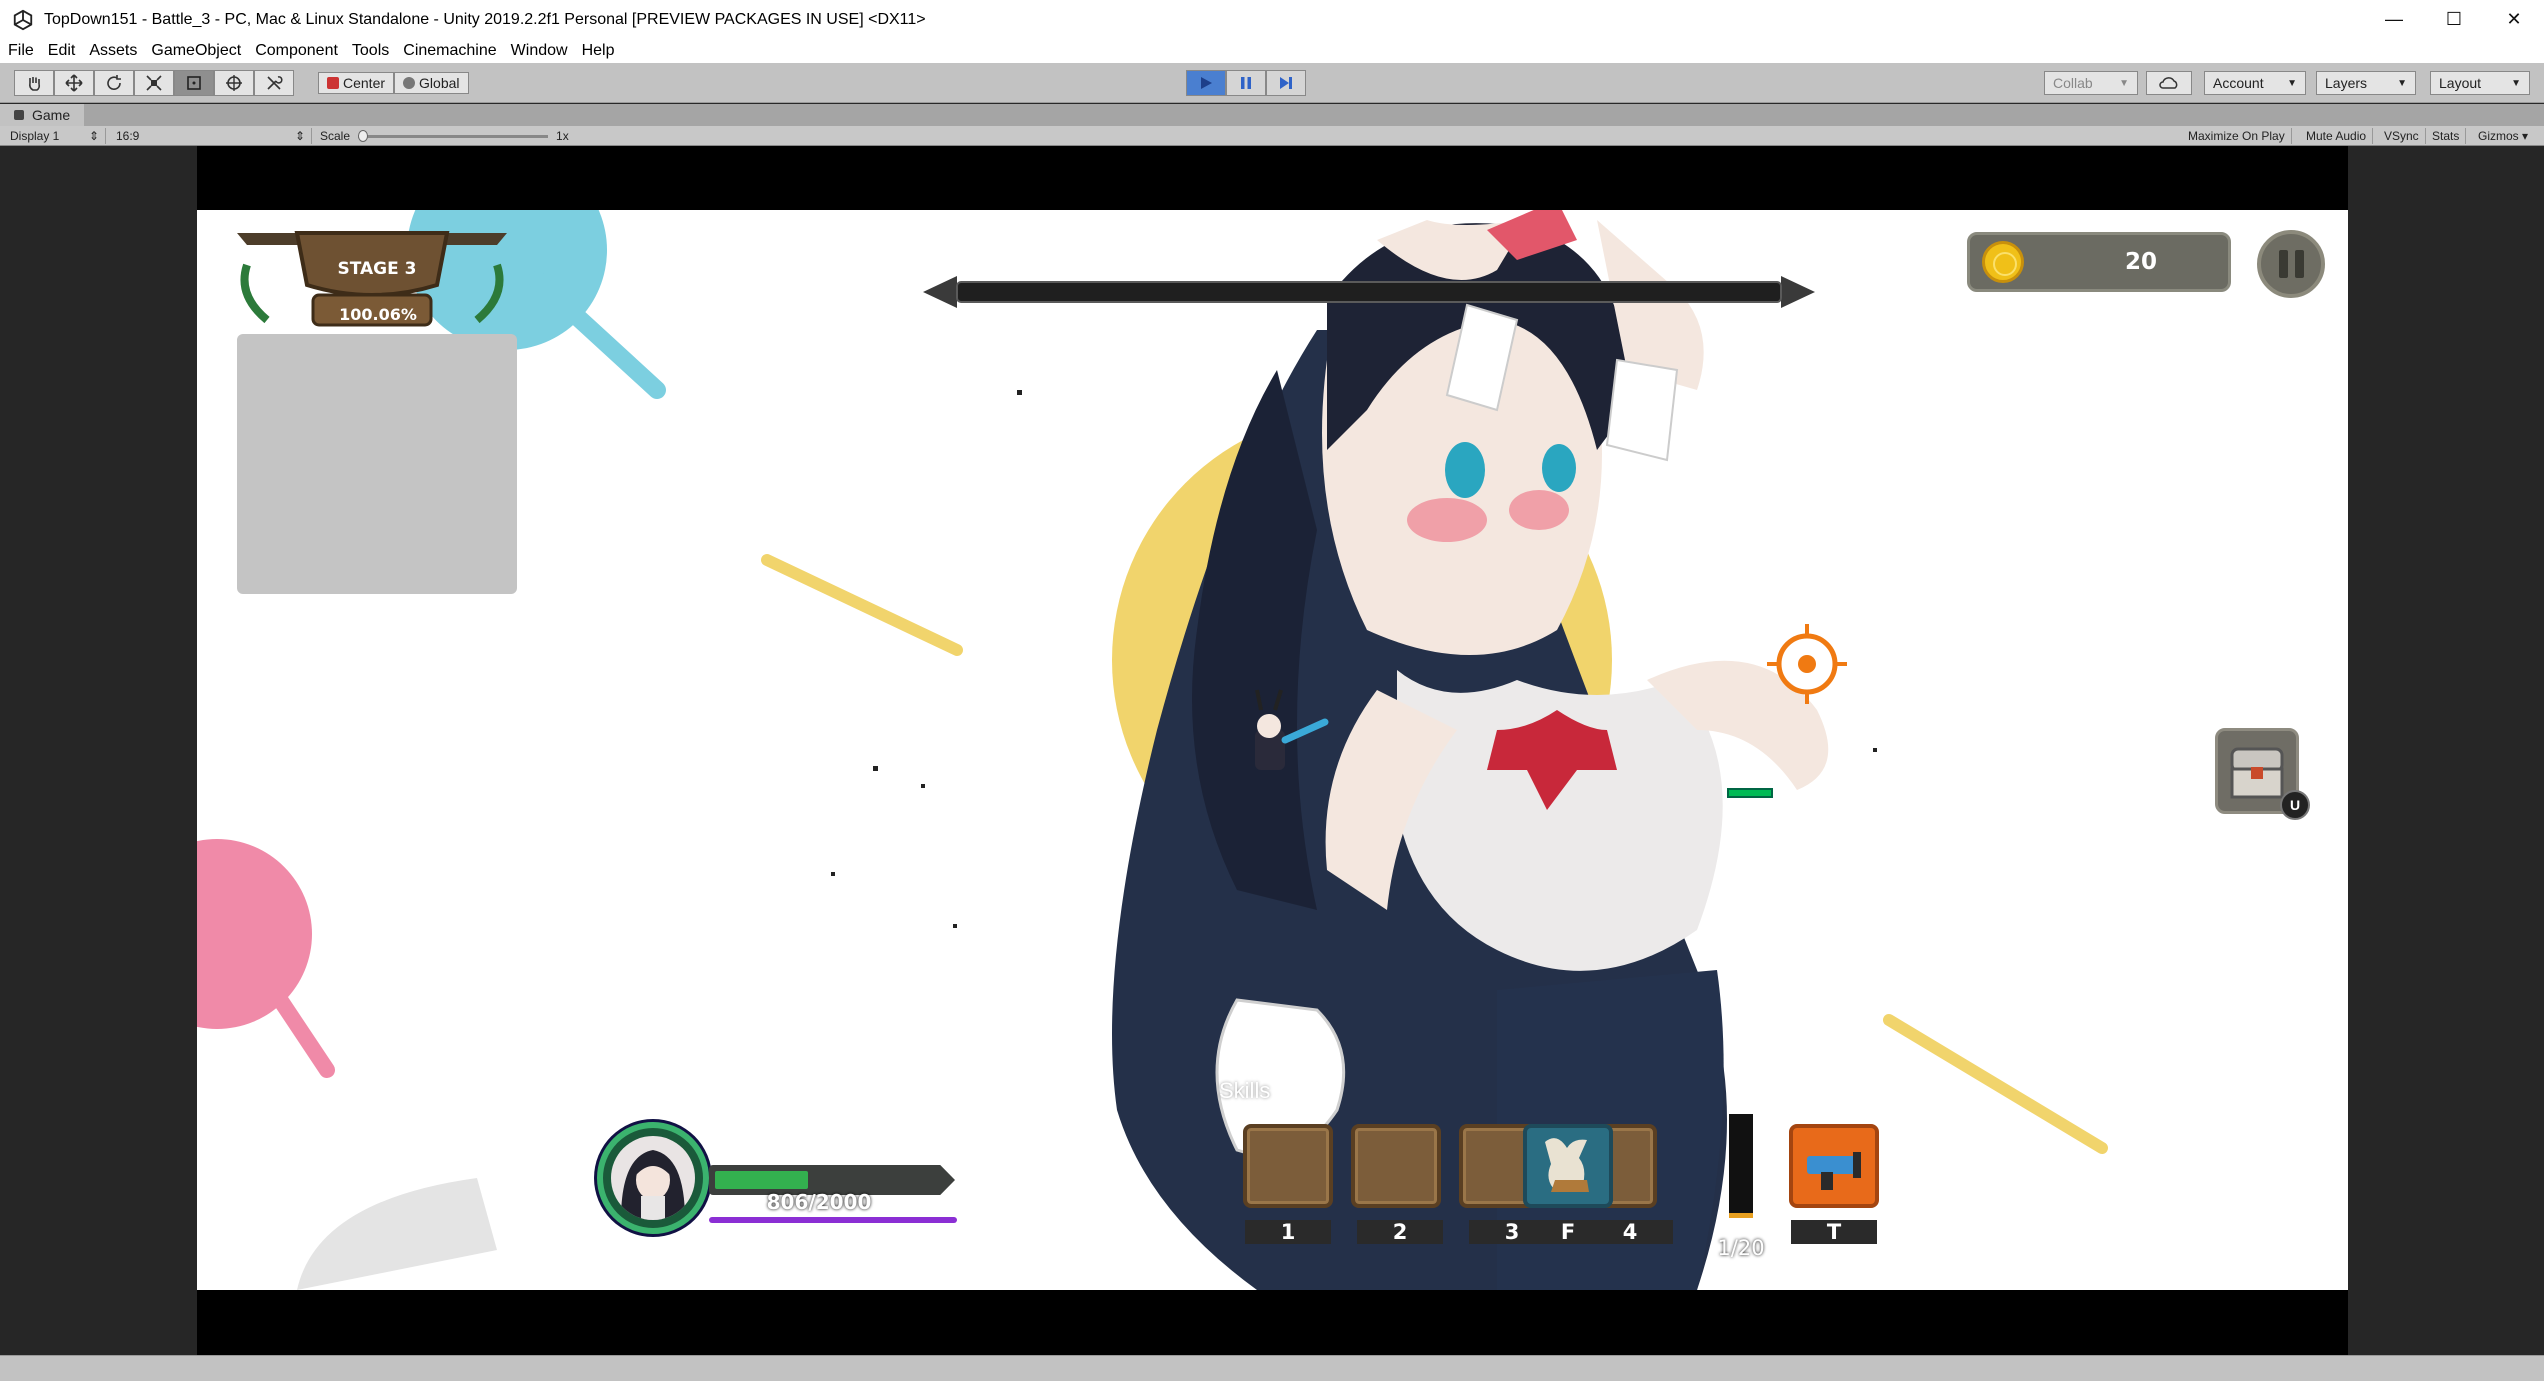 This screenshot has width=2544, height=1381. What do you see at coordinates (62, 51) in the screenshot?
I see `menu-edit: Edit` at bounding box center [62, 51].